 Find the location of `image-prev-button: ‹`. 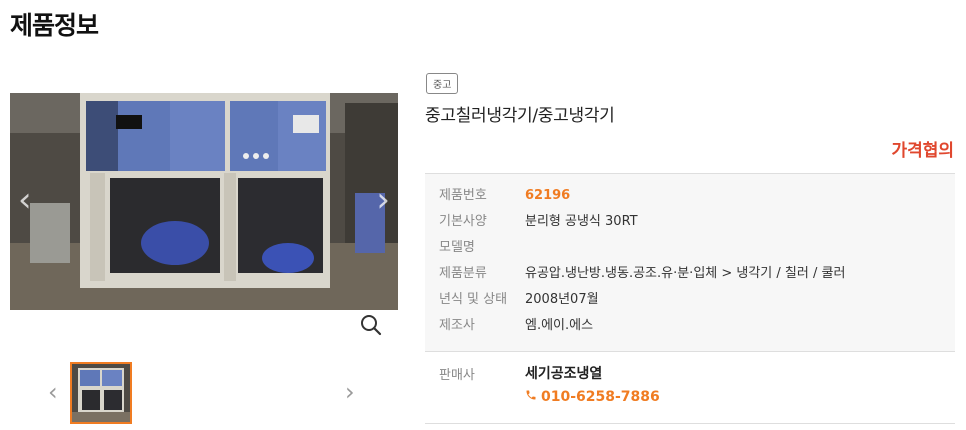

image-prev-button: ‹ is located at coordinates (25, 200).